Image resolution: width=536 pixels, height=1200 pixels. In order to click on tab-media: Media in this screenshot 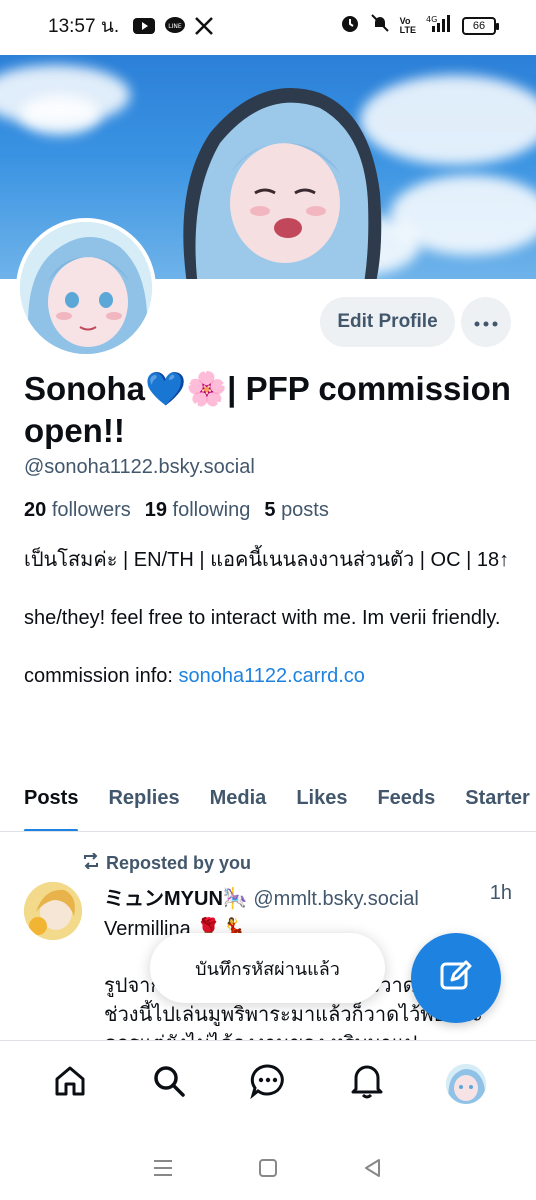, I will do `click(238, 804)`.